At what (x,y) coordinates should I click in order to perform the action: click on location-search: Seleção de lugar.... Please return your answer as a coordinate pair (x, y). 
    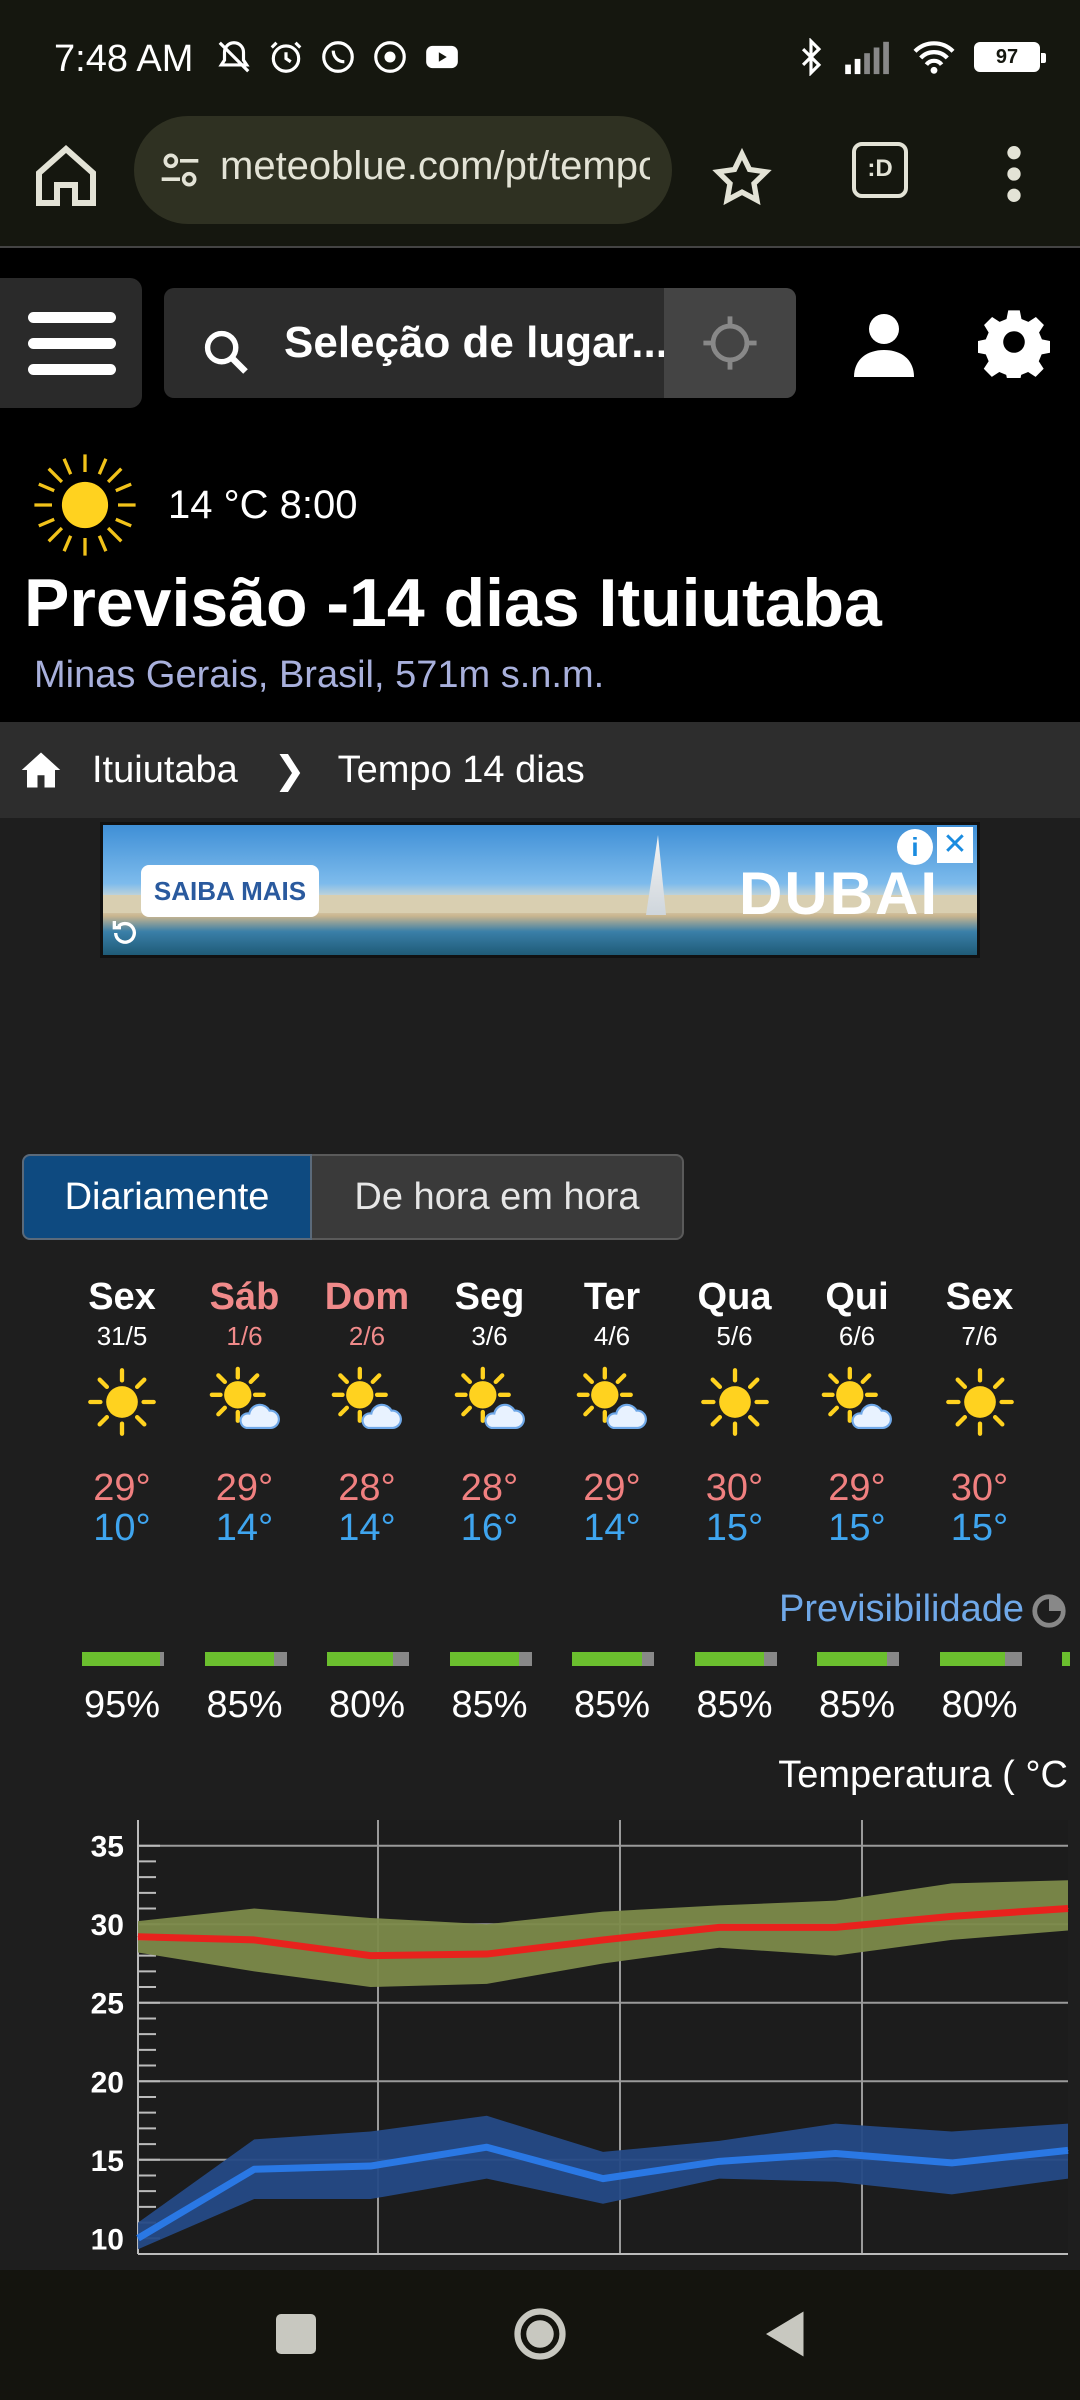
    Looking at the image, I should click on (480, 343).